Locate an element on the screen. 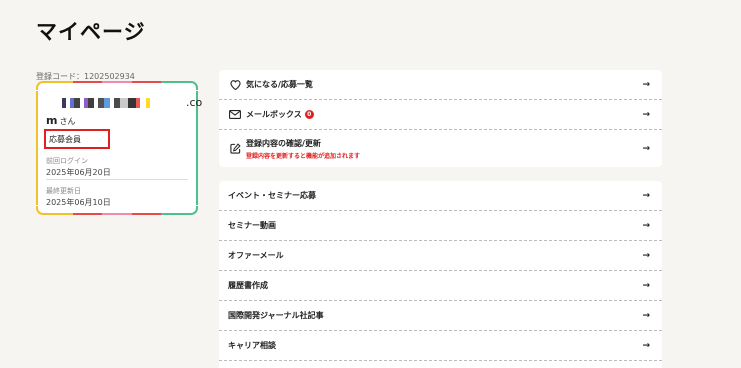 The width and height of the screenshot is (741, 368). last-login-value: 2025年06月20日 is located at coordinates (78, 172).